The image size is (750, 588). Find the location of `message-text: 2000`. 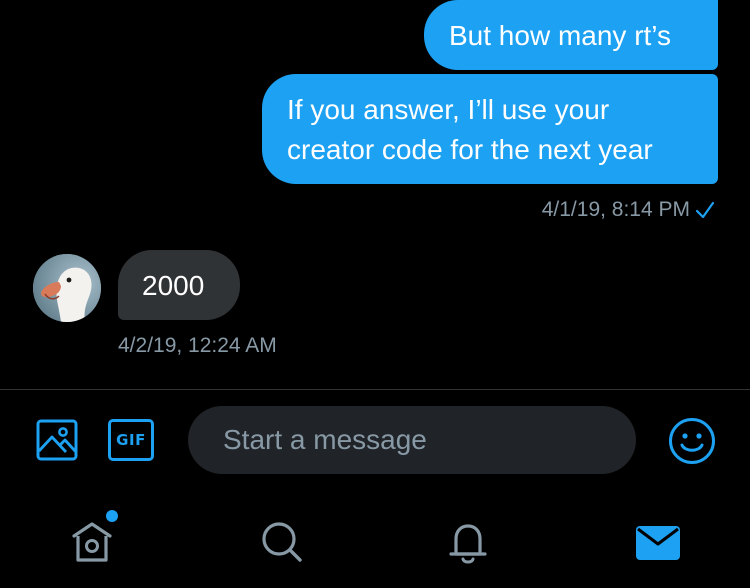

message-text: 2000 is located at coordinates (173, 285).